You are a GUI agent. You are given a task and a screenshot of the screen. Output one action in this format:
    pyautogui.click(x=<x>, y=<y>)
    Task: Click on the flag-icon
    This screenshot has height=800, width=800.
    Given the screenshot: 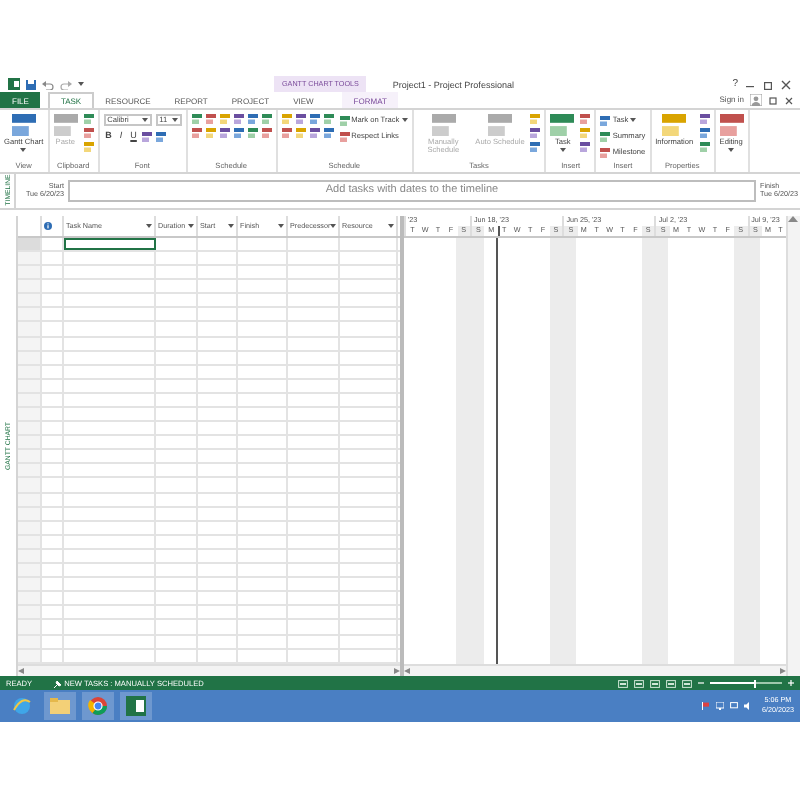 What is the action you would take?
    pyautogui.click(x=706, y=706)
    